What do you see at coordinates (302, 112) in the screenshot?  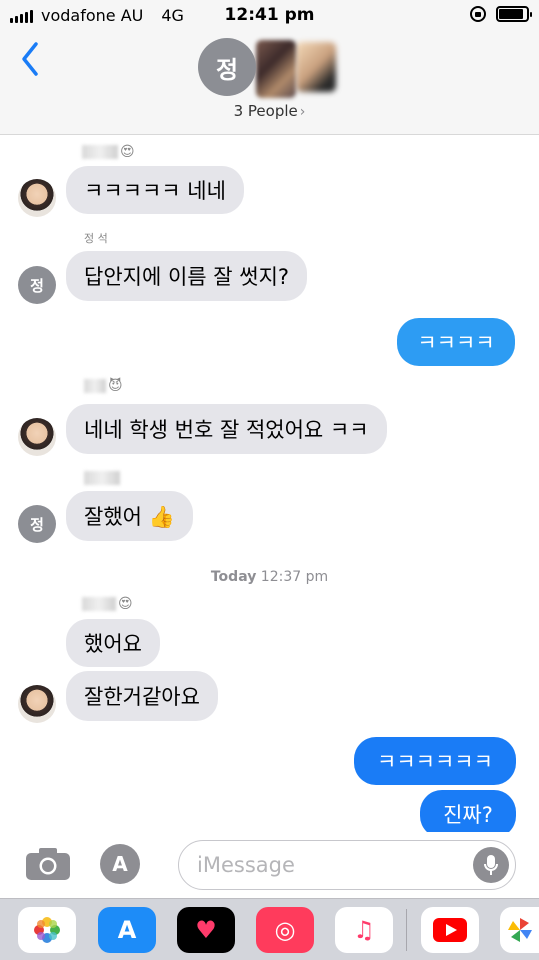 I see `chevron-right-icon: ›` at bounding box center [302, 112].